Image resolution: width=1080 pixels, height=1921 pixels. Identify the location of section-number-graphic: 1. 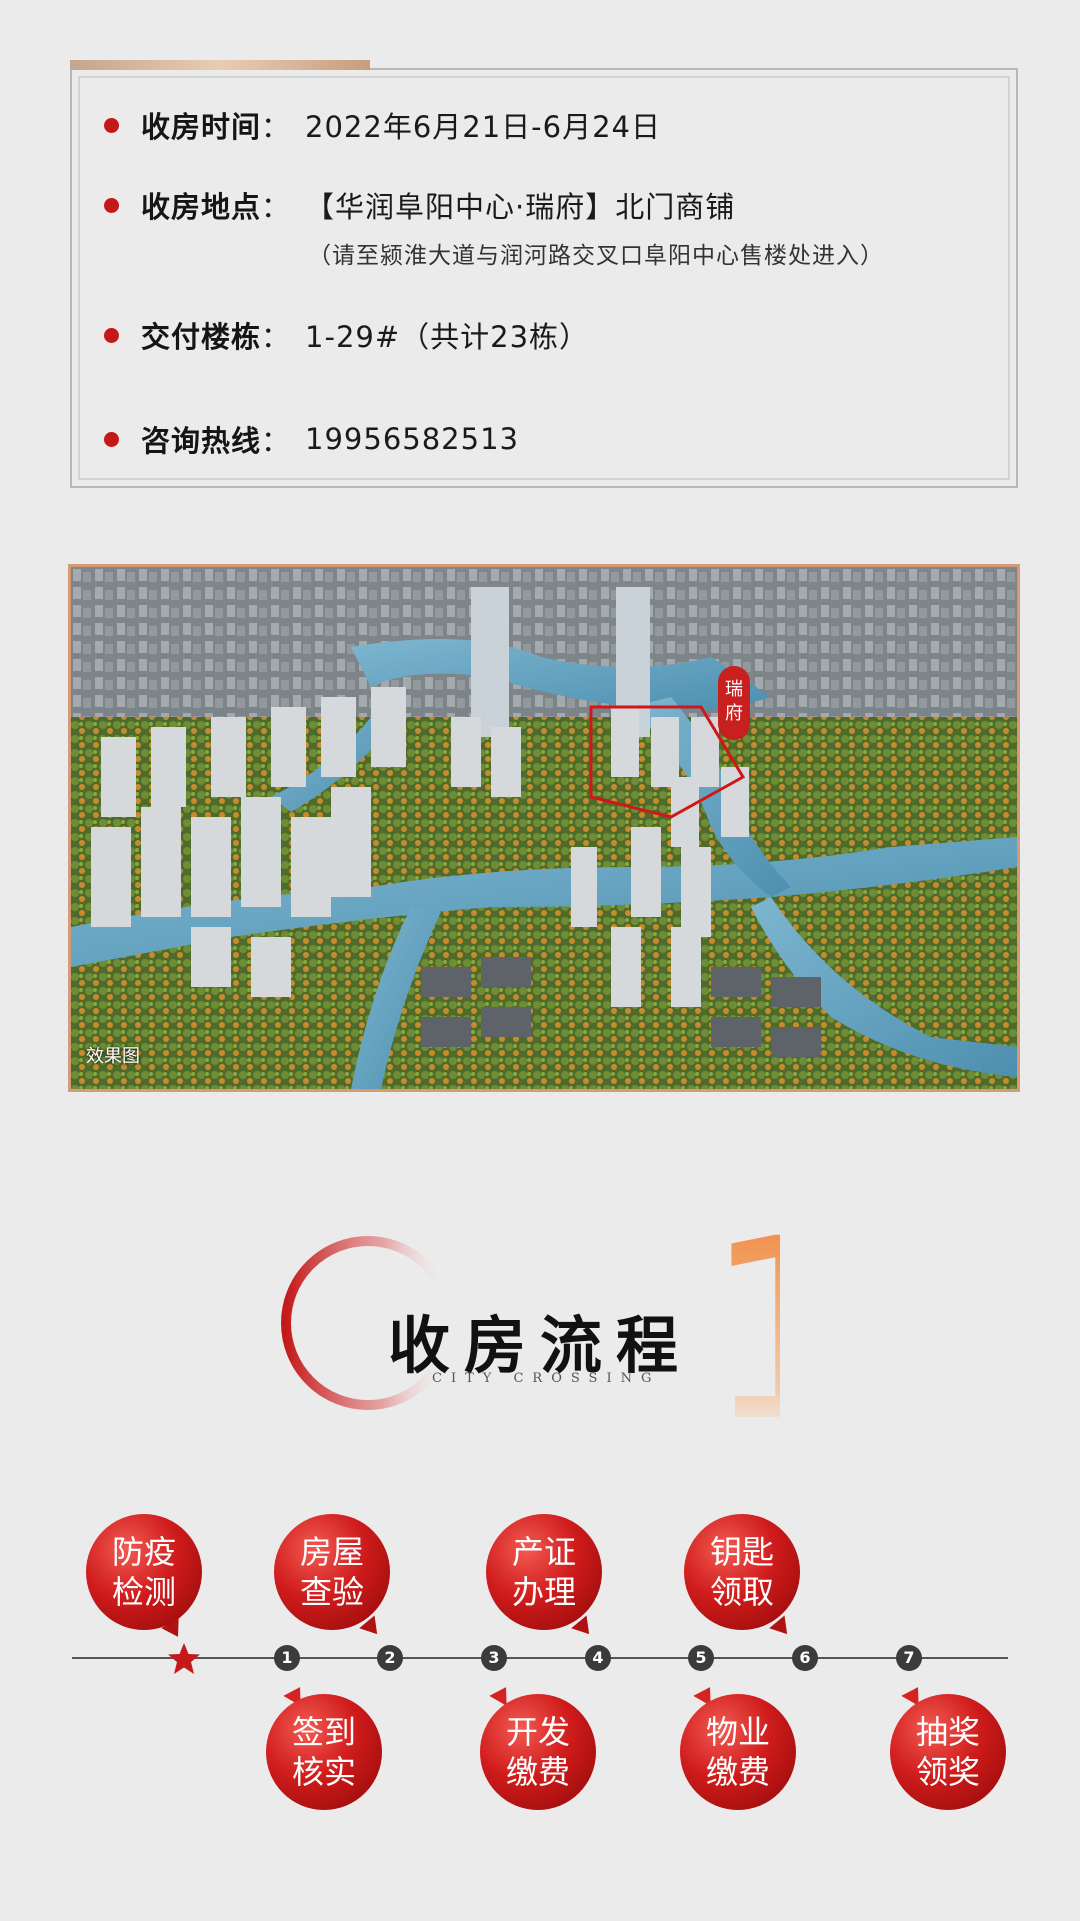
(742, 1320).